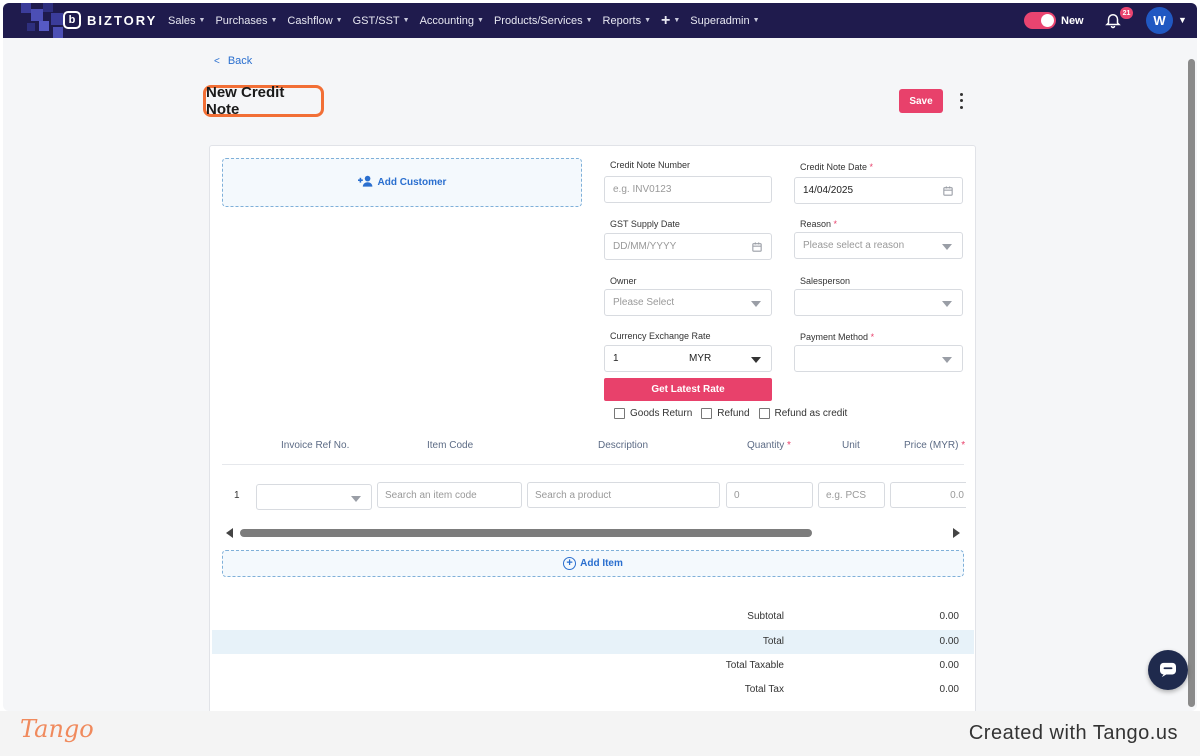  I want to click on reason-select: Please select a reason, so click(878, 245).